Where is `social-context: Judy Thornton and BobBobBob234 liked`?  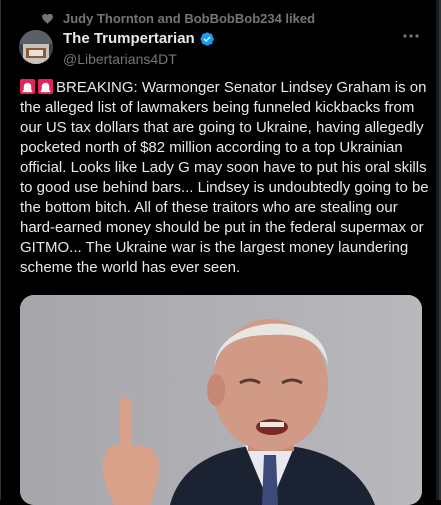
social-context: Judy Thornton and BobBobBob234 liked is located at coordinates (178, 18).